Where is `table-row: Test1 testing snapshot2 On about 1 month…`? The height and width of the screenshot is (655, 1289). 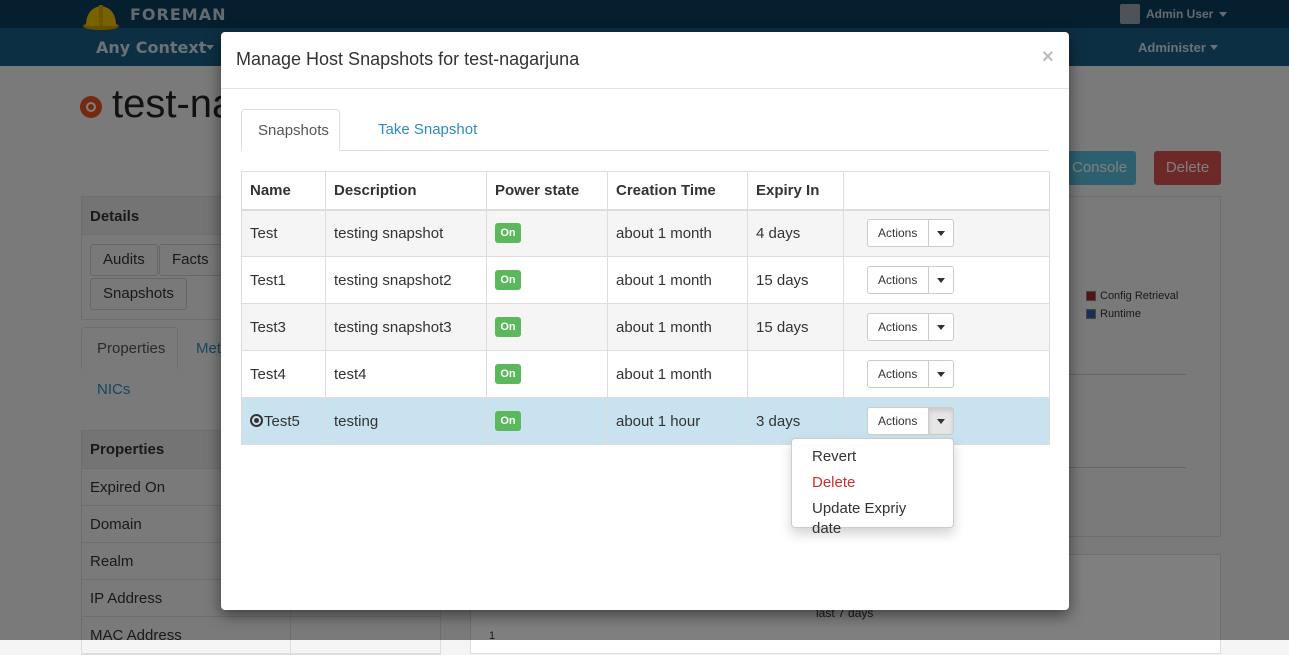 table-row: Test1 testing snapshot2 On about 1 month… is located at coordinates (645, 280).